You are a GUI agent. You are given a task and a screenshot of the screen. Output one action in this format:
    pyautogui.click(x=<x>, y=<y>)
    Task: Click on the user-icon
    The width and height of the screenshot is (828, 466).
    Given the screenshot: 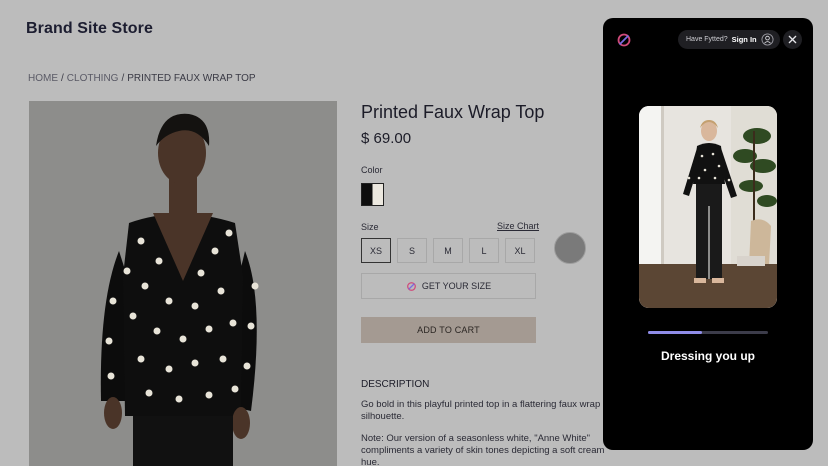 What is the action you would take?
    pyautogui.click(x=767, y=39)
    